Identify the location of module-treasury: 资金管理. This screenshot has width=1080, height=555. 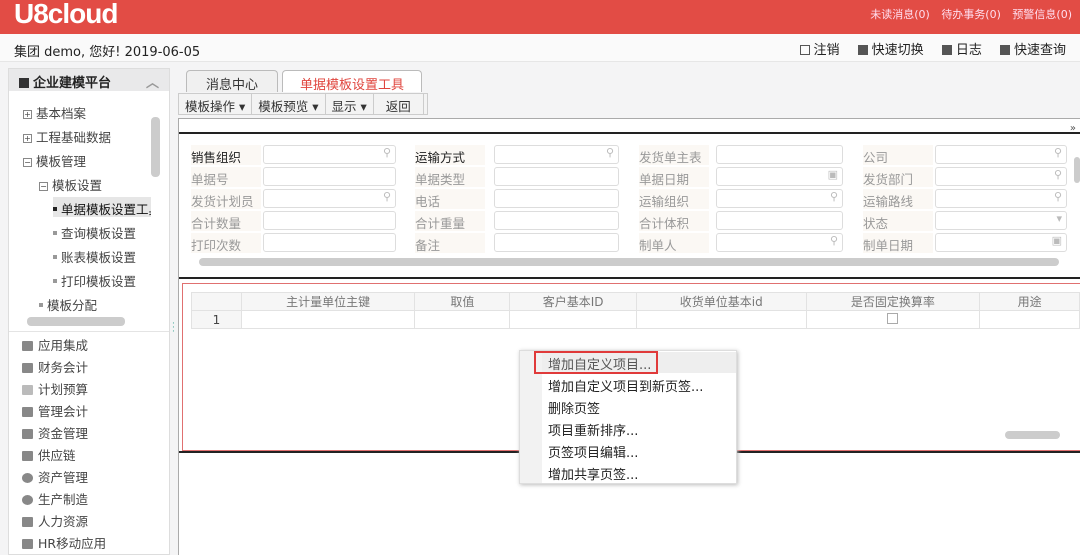
(55, 432).